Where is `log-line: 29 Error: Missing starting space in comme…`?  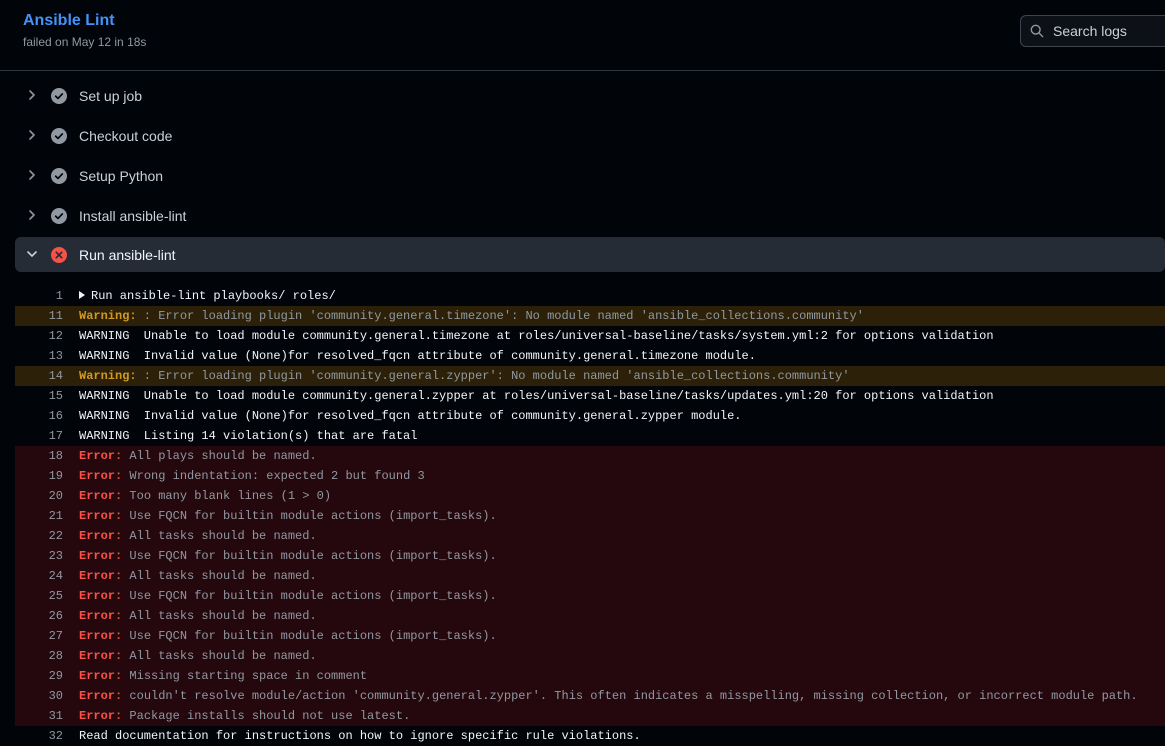 log-line: 29 Error: Missing starting space in comme… is located at coordinates (590, 676).